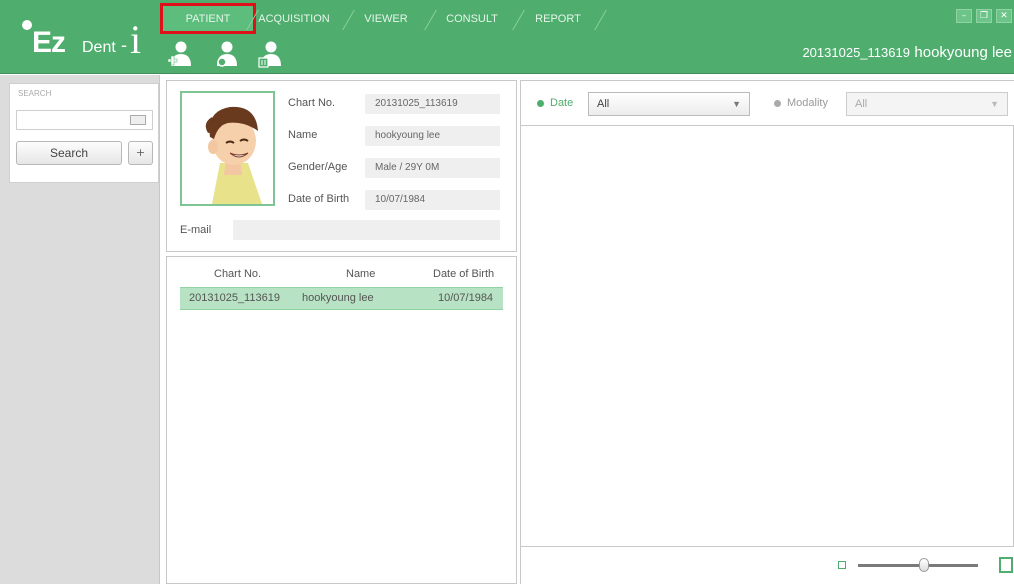 This screenshot has height=584, width=1014. I want to click on chart-no-label: Chart No., so click(312, 103).